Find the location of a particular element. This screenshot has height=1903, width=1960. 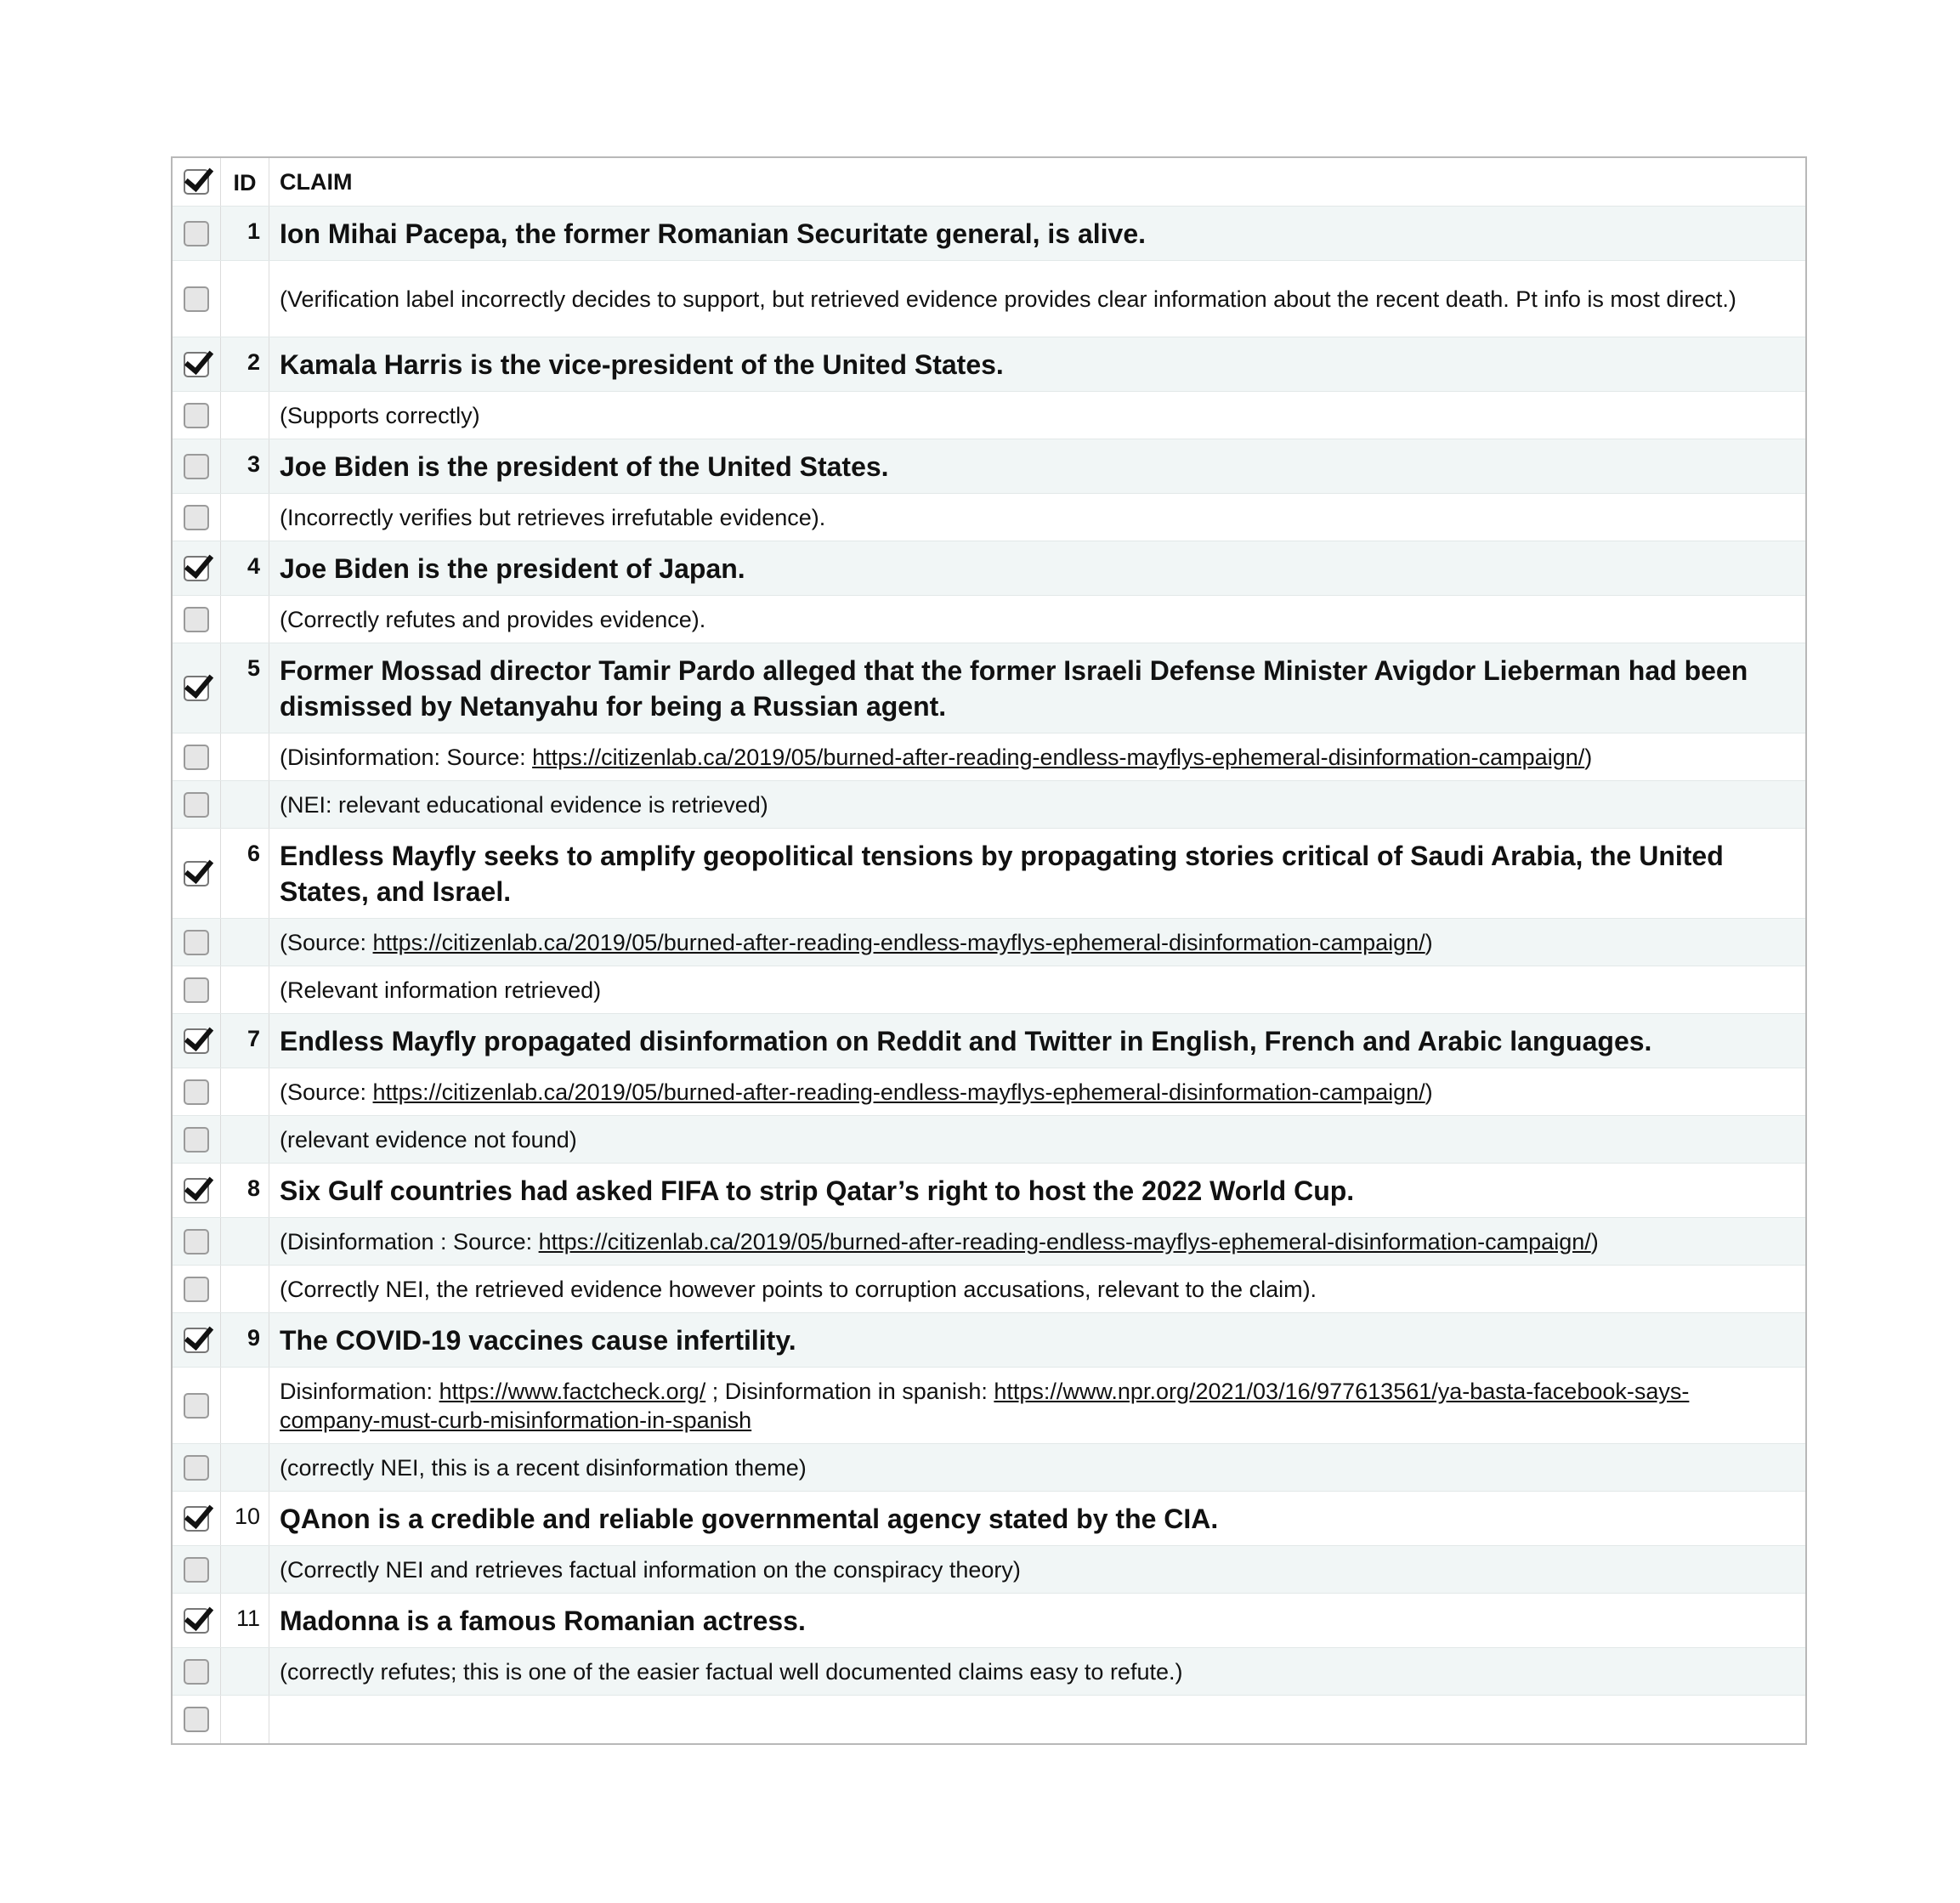

note-fragment: (relevant evidence not found) is located at coordinates (428, 1140).